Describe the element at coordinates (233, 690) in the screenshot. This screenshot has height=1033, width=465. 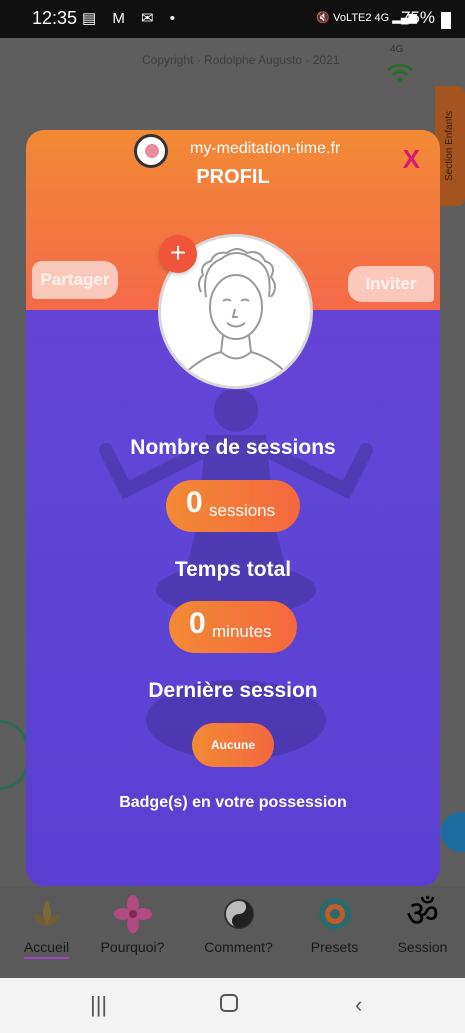
I see `last-session-title: Dernière session` at that location.